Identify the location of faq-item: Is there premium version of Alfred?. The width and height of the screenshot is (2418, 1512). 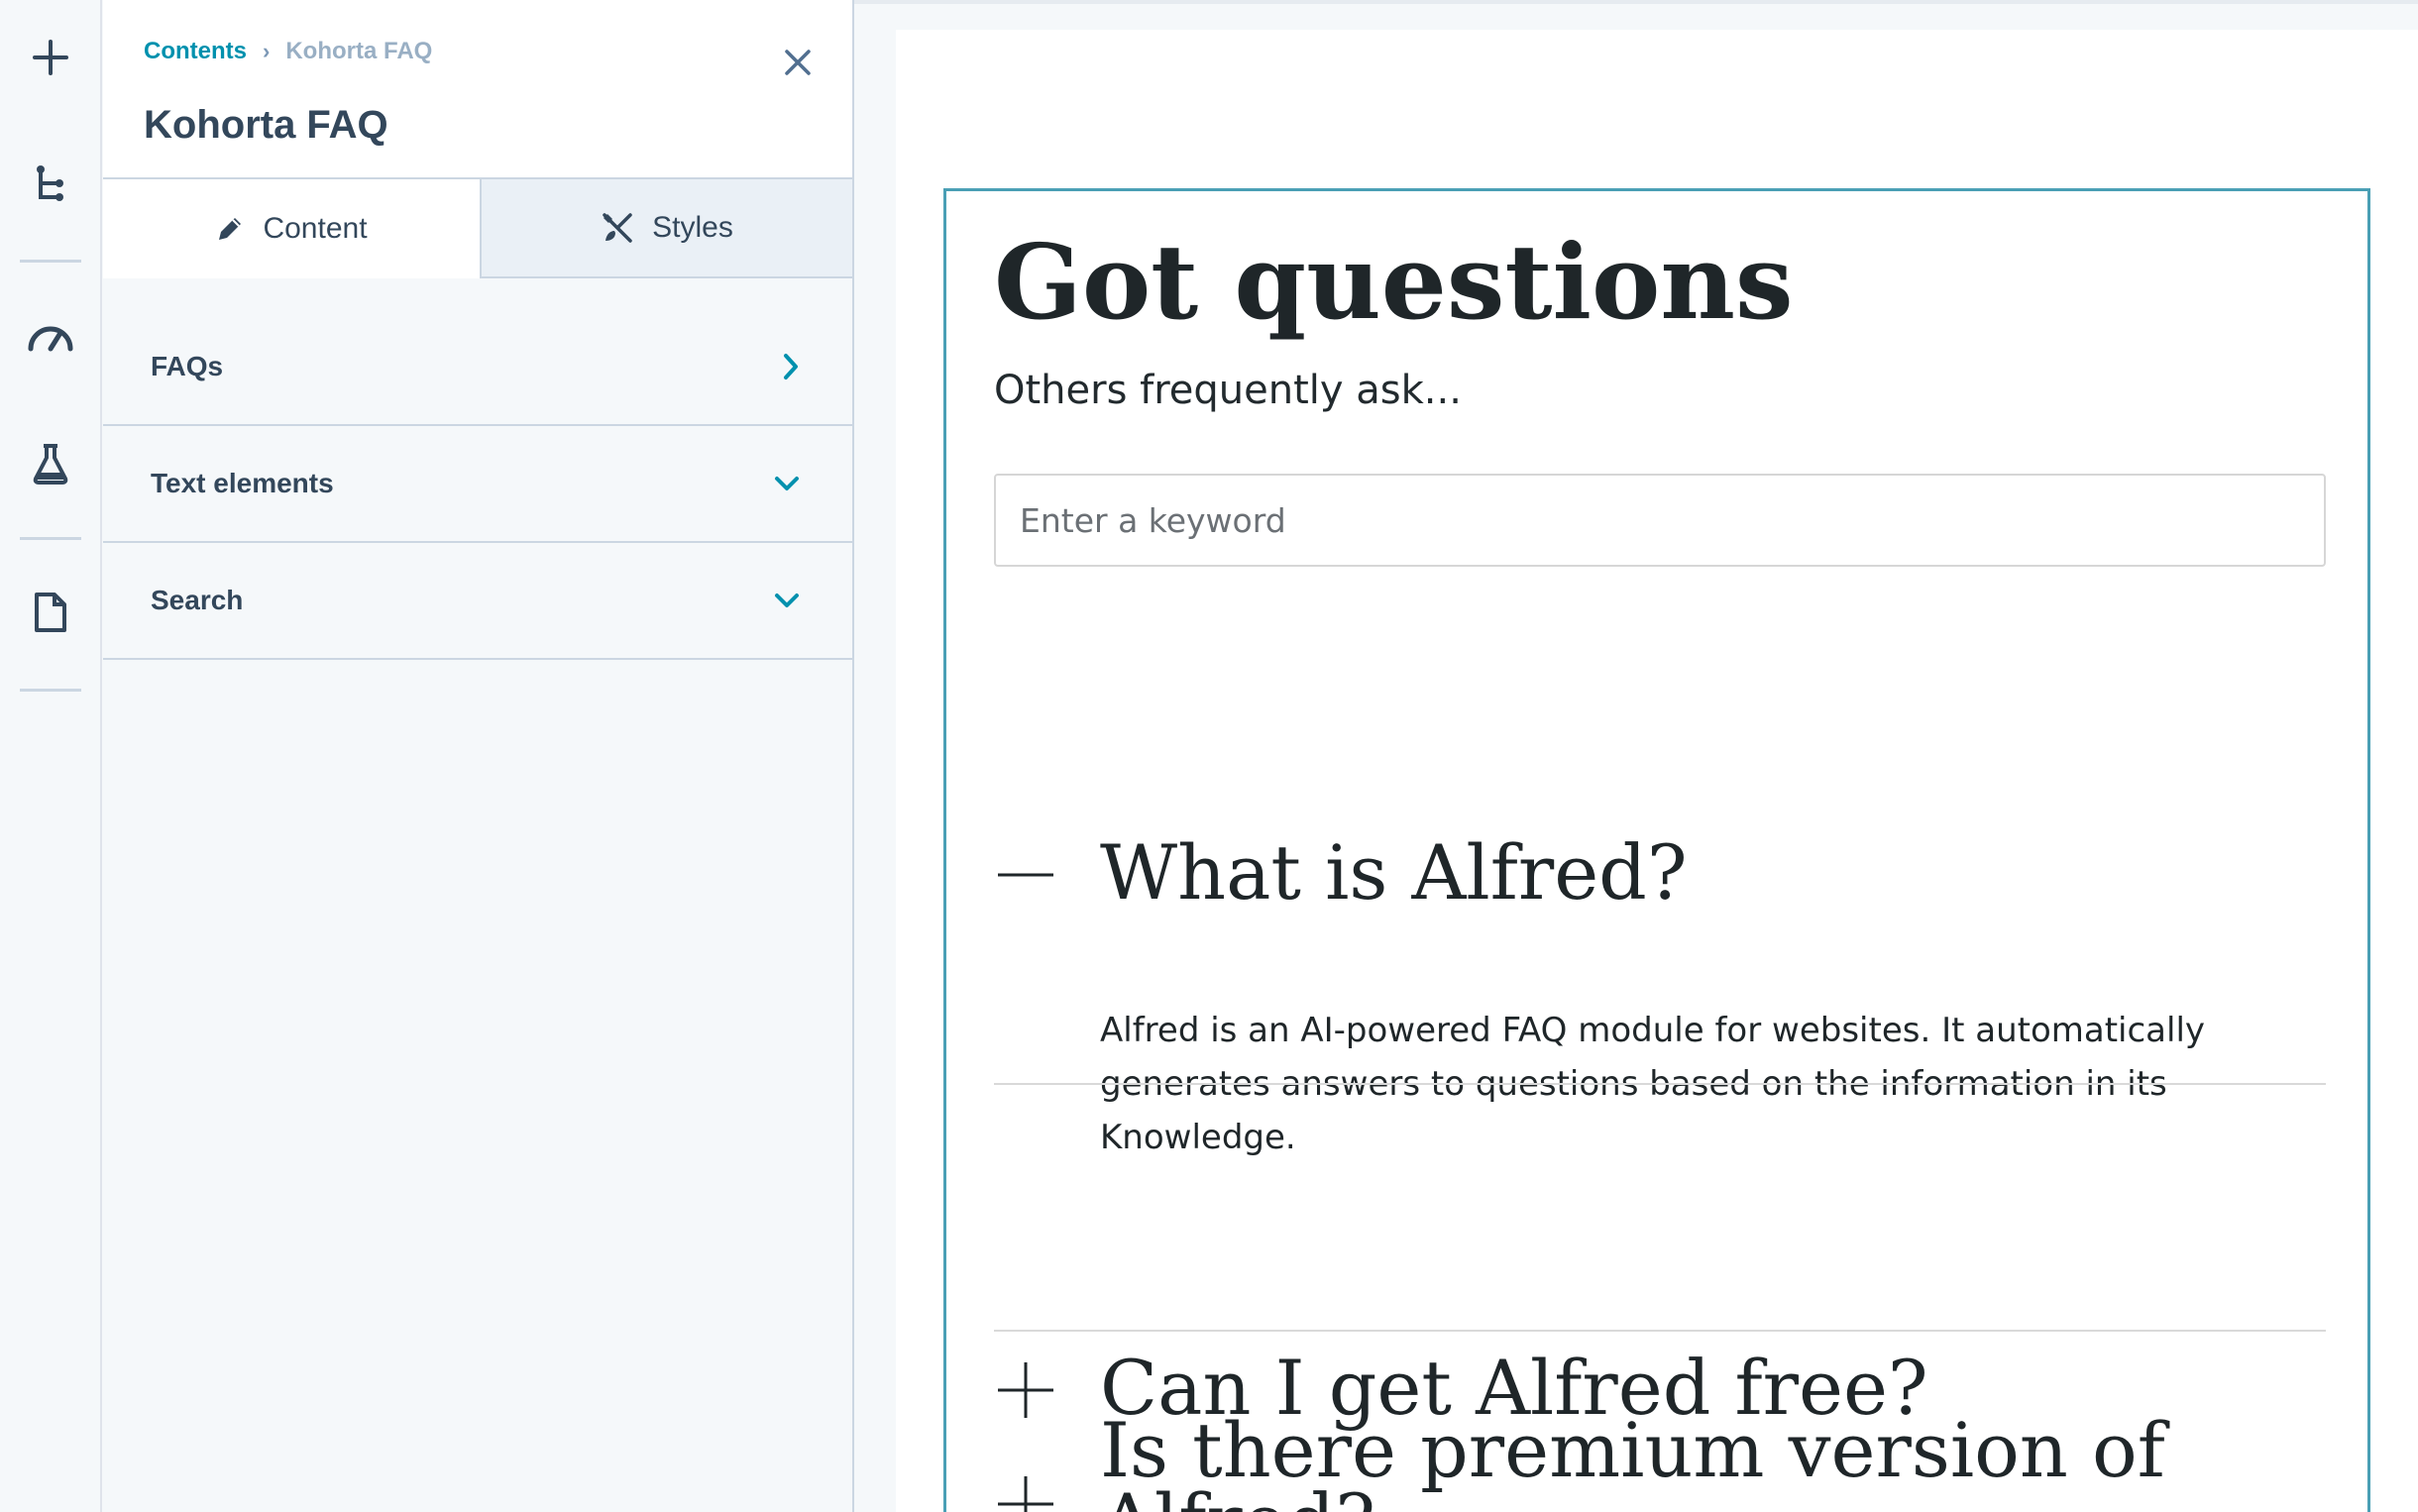
(1660, 1459).